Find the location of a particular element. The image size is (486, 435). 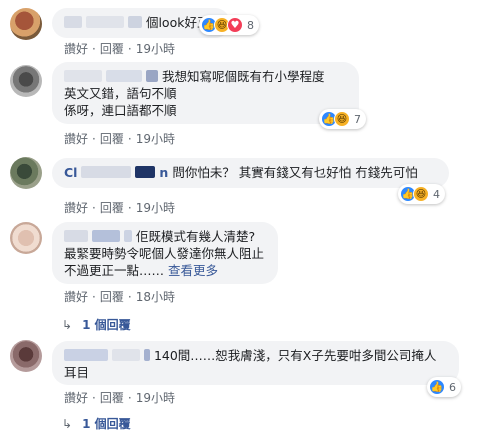

reaction-count: 7 is located at coordinates (357, 119).